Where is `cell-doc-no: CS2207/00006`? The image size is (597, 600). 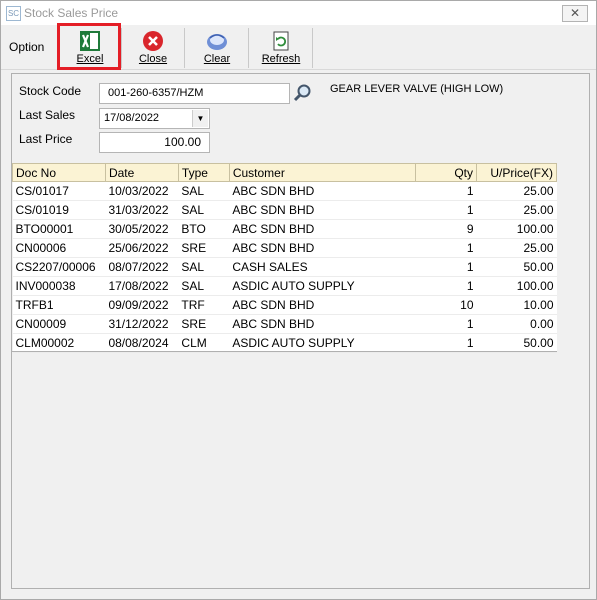 cell-doc-no: CS2207/00006 is located at coordinates (59, 267).